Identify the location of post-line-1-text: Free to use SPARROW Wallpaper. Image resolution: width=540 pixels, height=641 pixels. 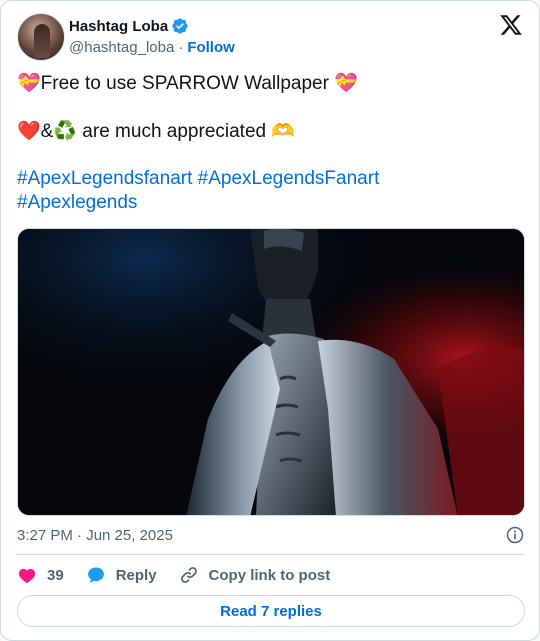
(187, 83).